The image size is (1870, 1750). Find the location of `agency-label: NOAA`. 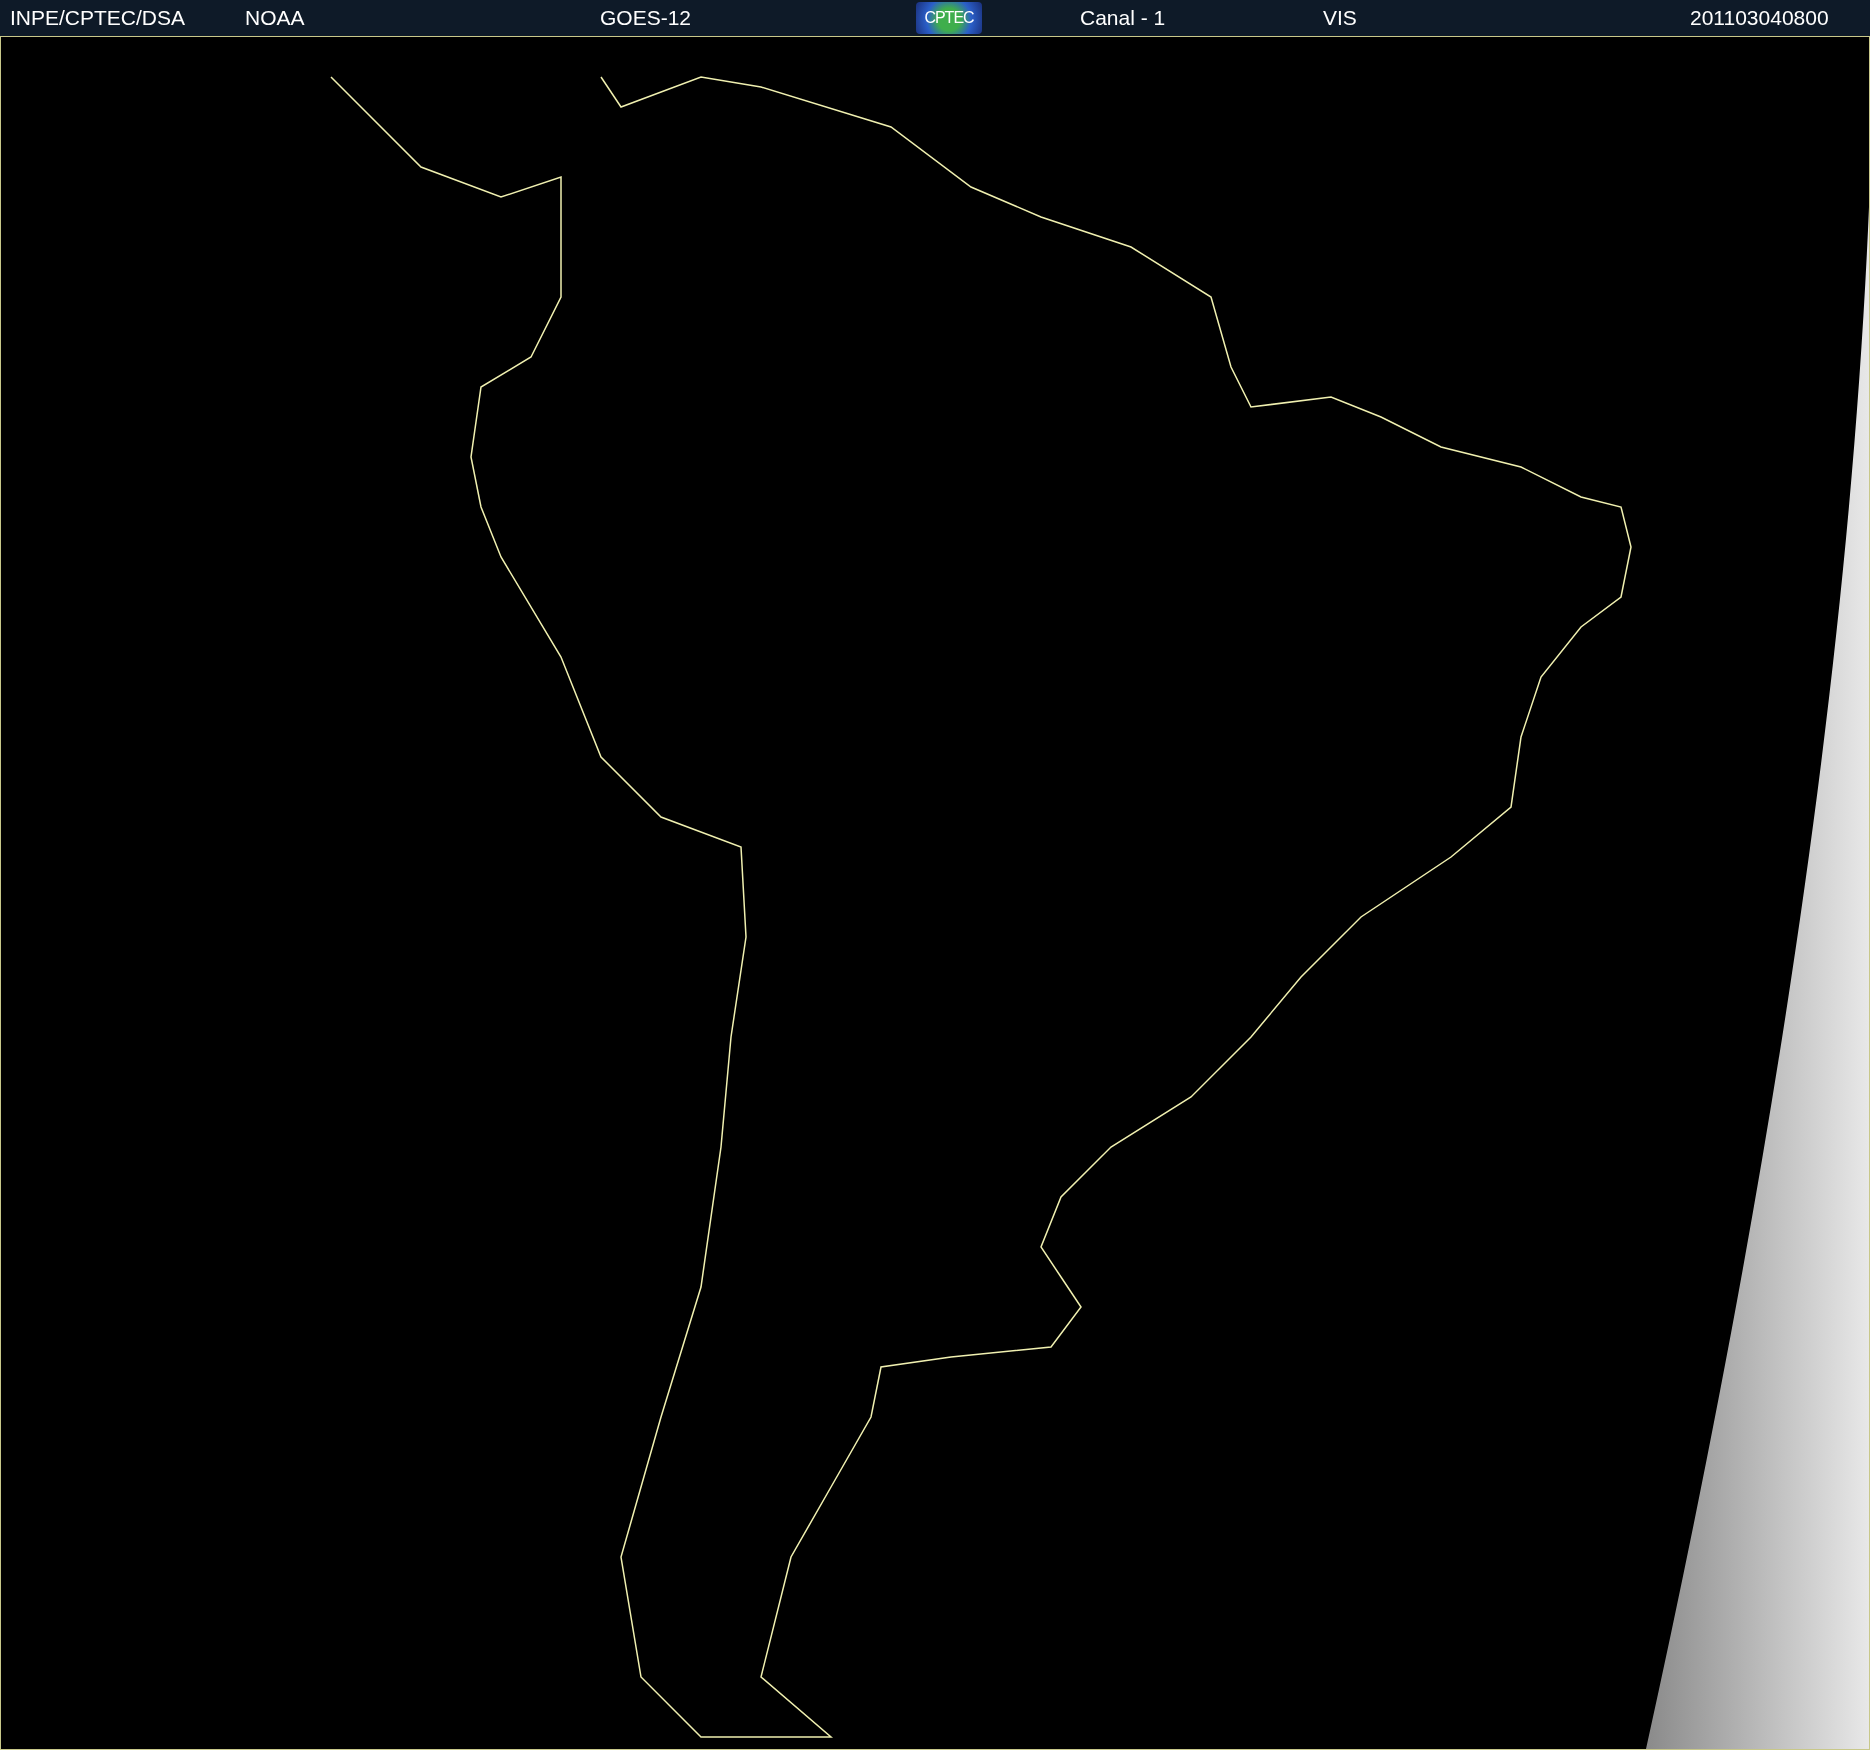

agency-label: NOAA is located at coordinates (275, 18).